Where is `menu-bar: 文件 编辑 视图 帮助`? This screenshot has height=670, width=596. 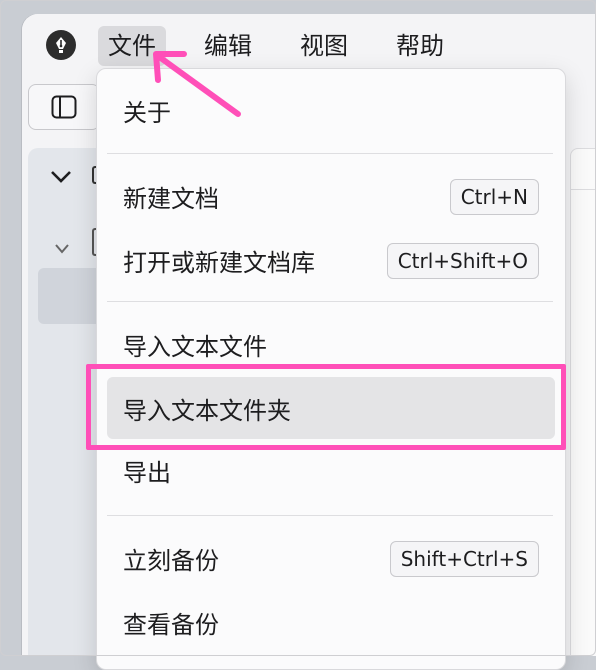 menu-bar: 文件 编辑 视图 帮助 is located at coordinates (309, 42).